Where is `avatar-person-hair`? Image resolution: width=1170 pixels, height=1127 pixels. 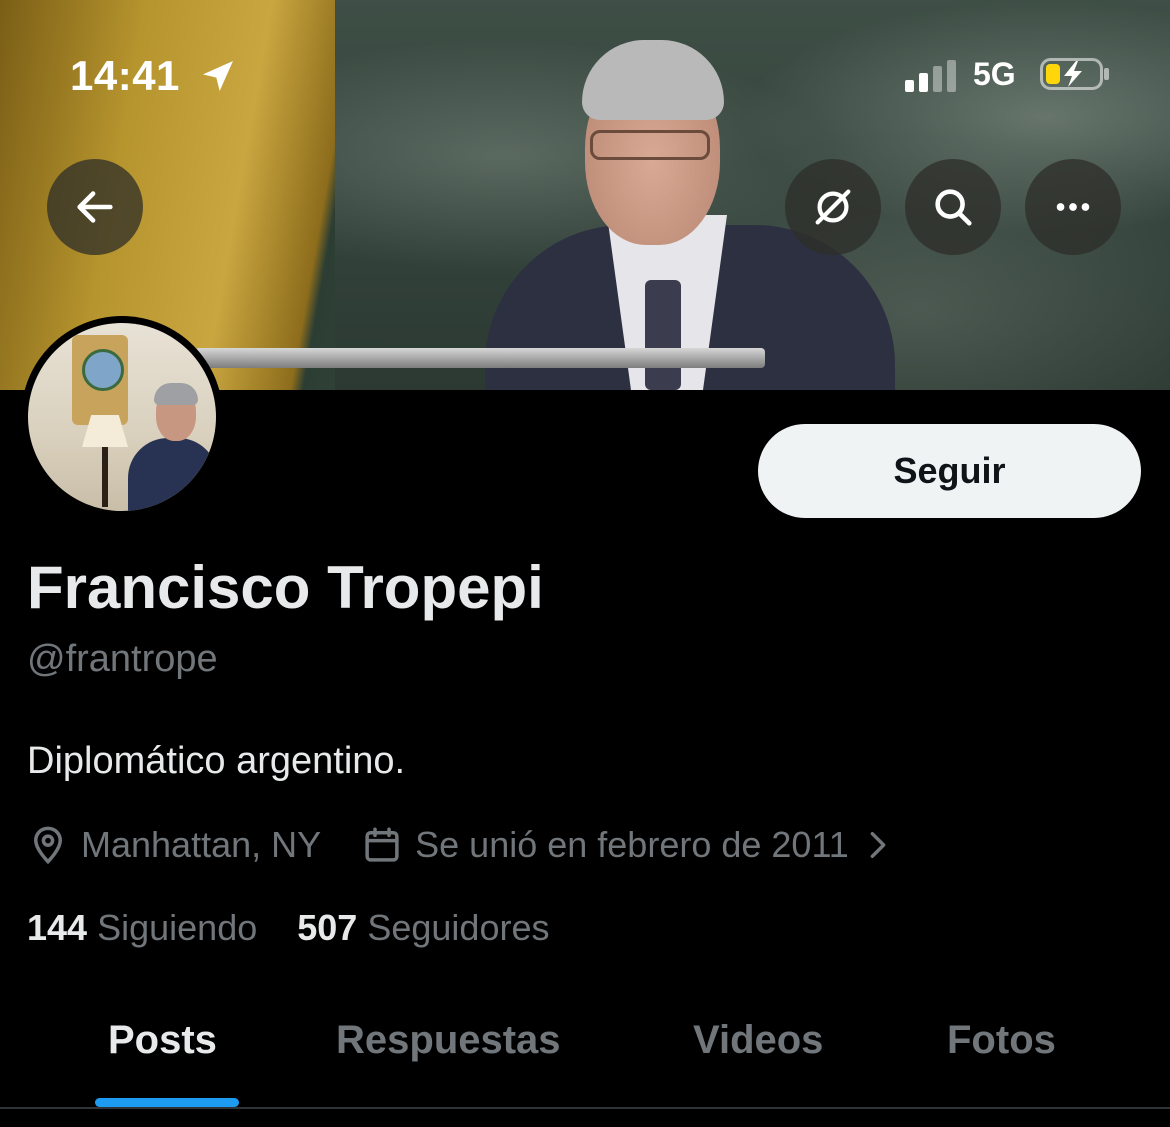 avatar-person-hair is located at coordinates (176, 394).